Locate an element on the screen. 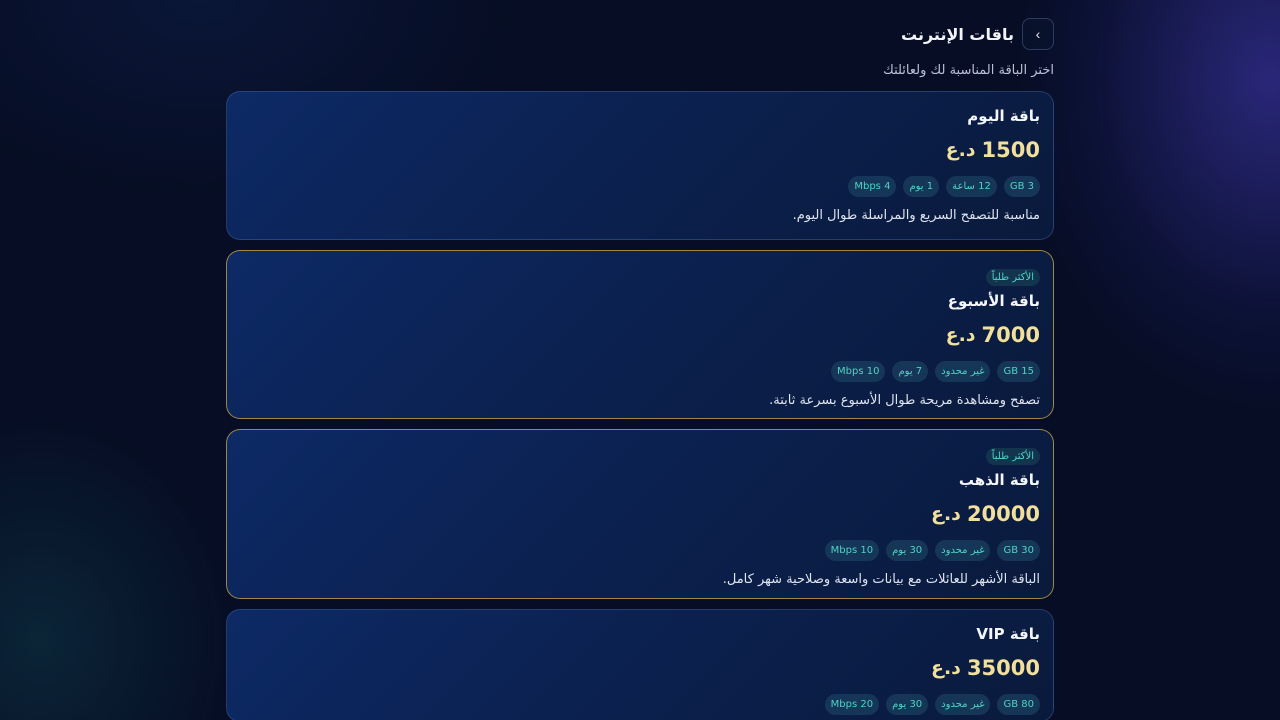 This screenshot has height=720, width=1280. plan-features: 30 GB غير محدود 30 يوم 10 Mbps is located at coordinates (640, 550).